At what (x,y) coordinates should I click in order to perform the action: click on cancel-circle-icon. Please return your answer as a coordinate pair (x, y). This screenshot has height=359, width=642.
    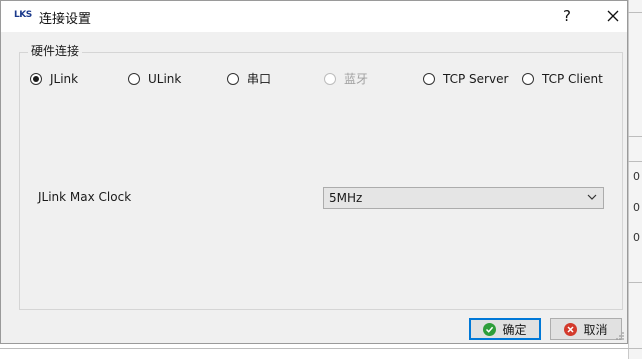
    Looking at the image, I should click on (571, 329).